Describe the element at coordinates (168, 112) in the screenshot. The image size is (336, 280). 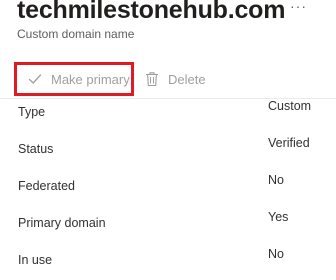
I see `property-row-type: Type Custom` at that location.